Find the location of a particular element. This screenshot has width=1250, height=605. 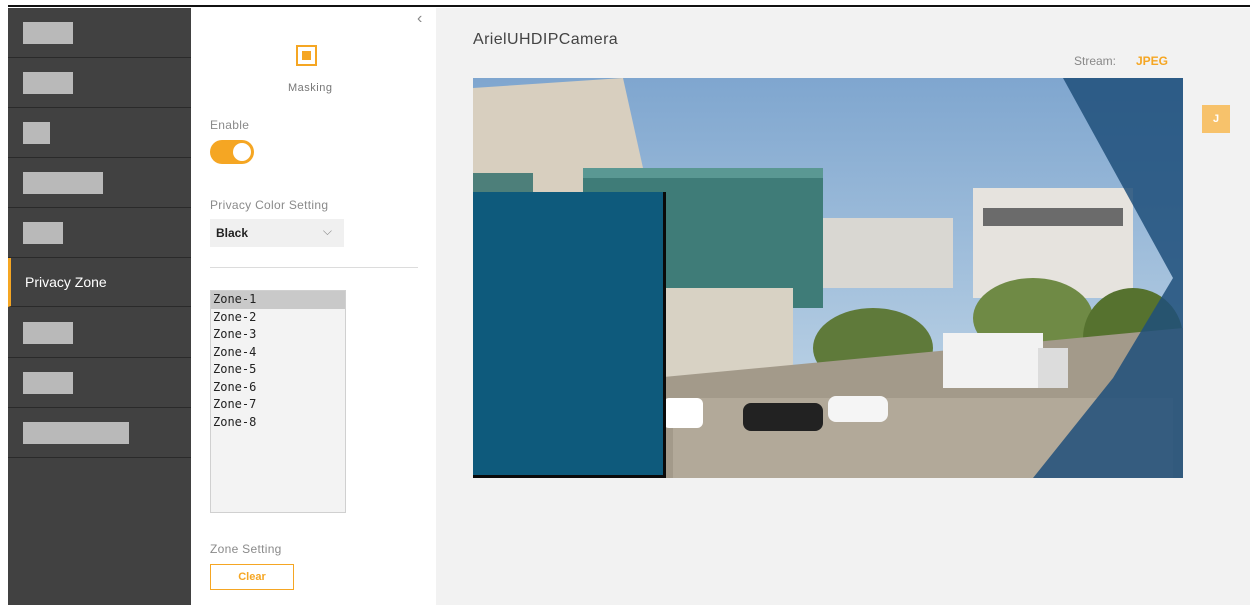

privacy-color-label: Privacy Color Setting is located at coordinates (269, 205).